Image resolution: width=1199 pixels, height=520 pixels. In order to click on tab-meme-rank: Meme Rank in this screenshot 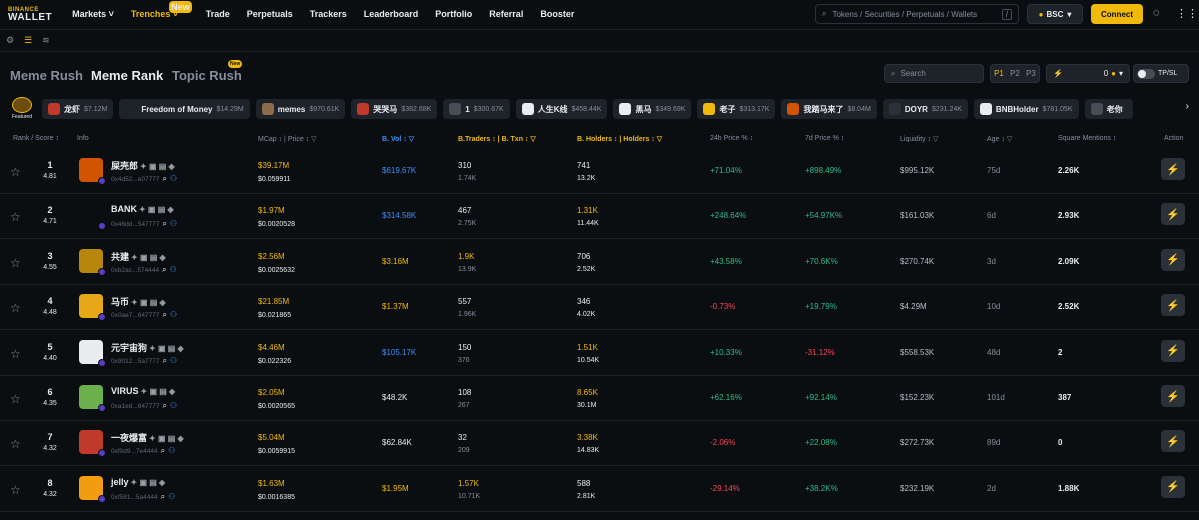, I will do `click(127, 75)`.